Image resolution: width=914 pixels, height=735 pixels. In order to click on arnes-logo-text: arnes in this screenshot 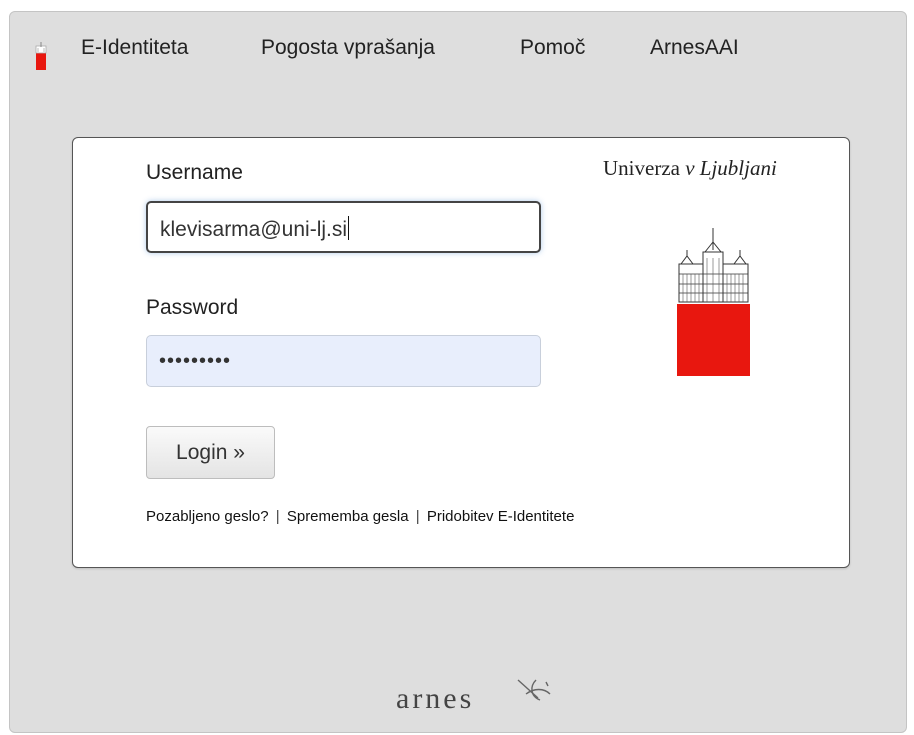, I will do `click(435, 698)`.